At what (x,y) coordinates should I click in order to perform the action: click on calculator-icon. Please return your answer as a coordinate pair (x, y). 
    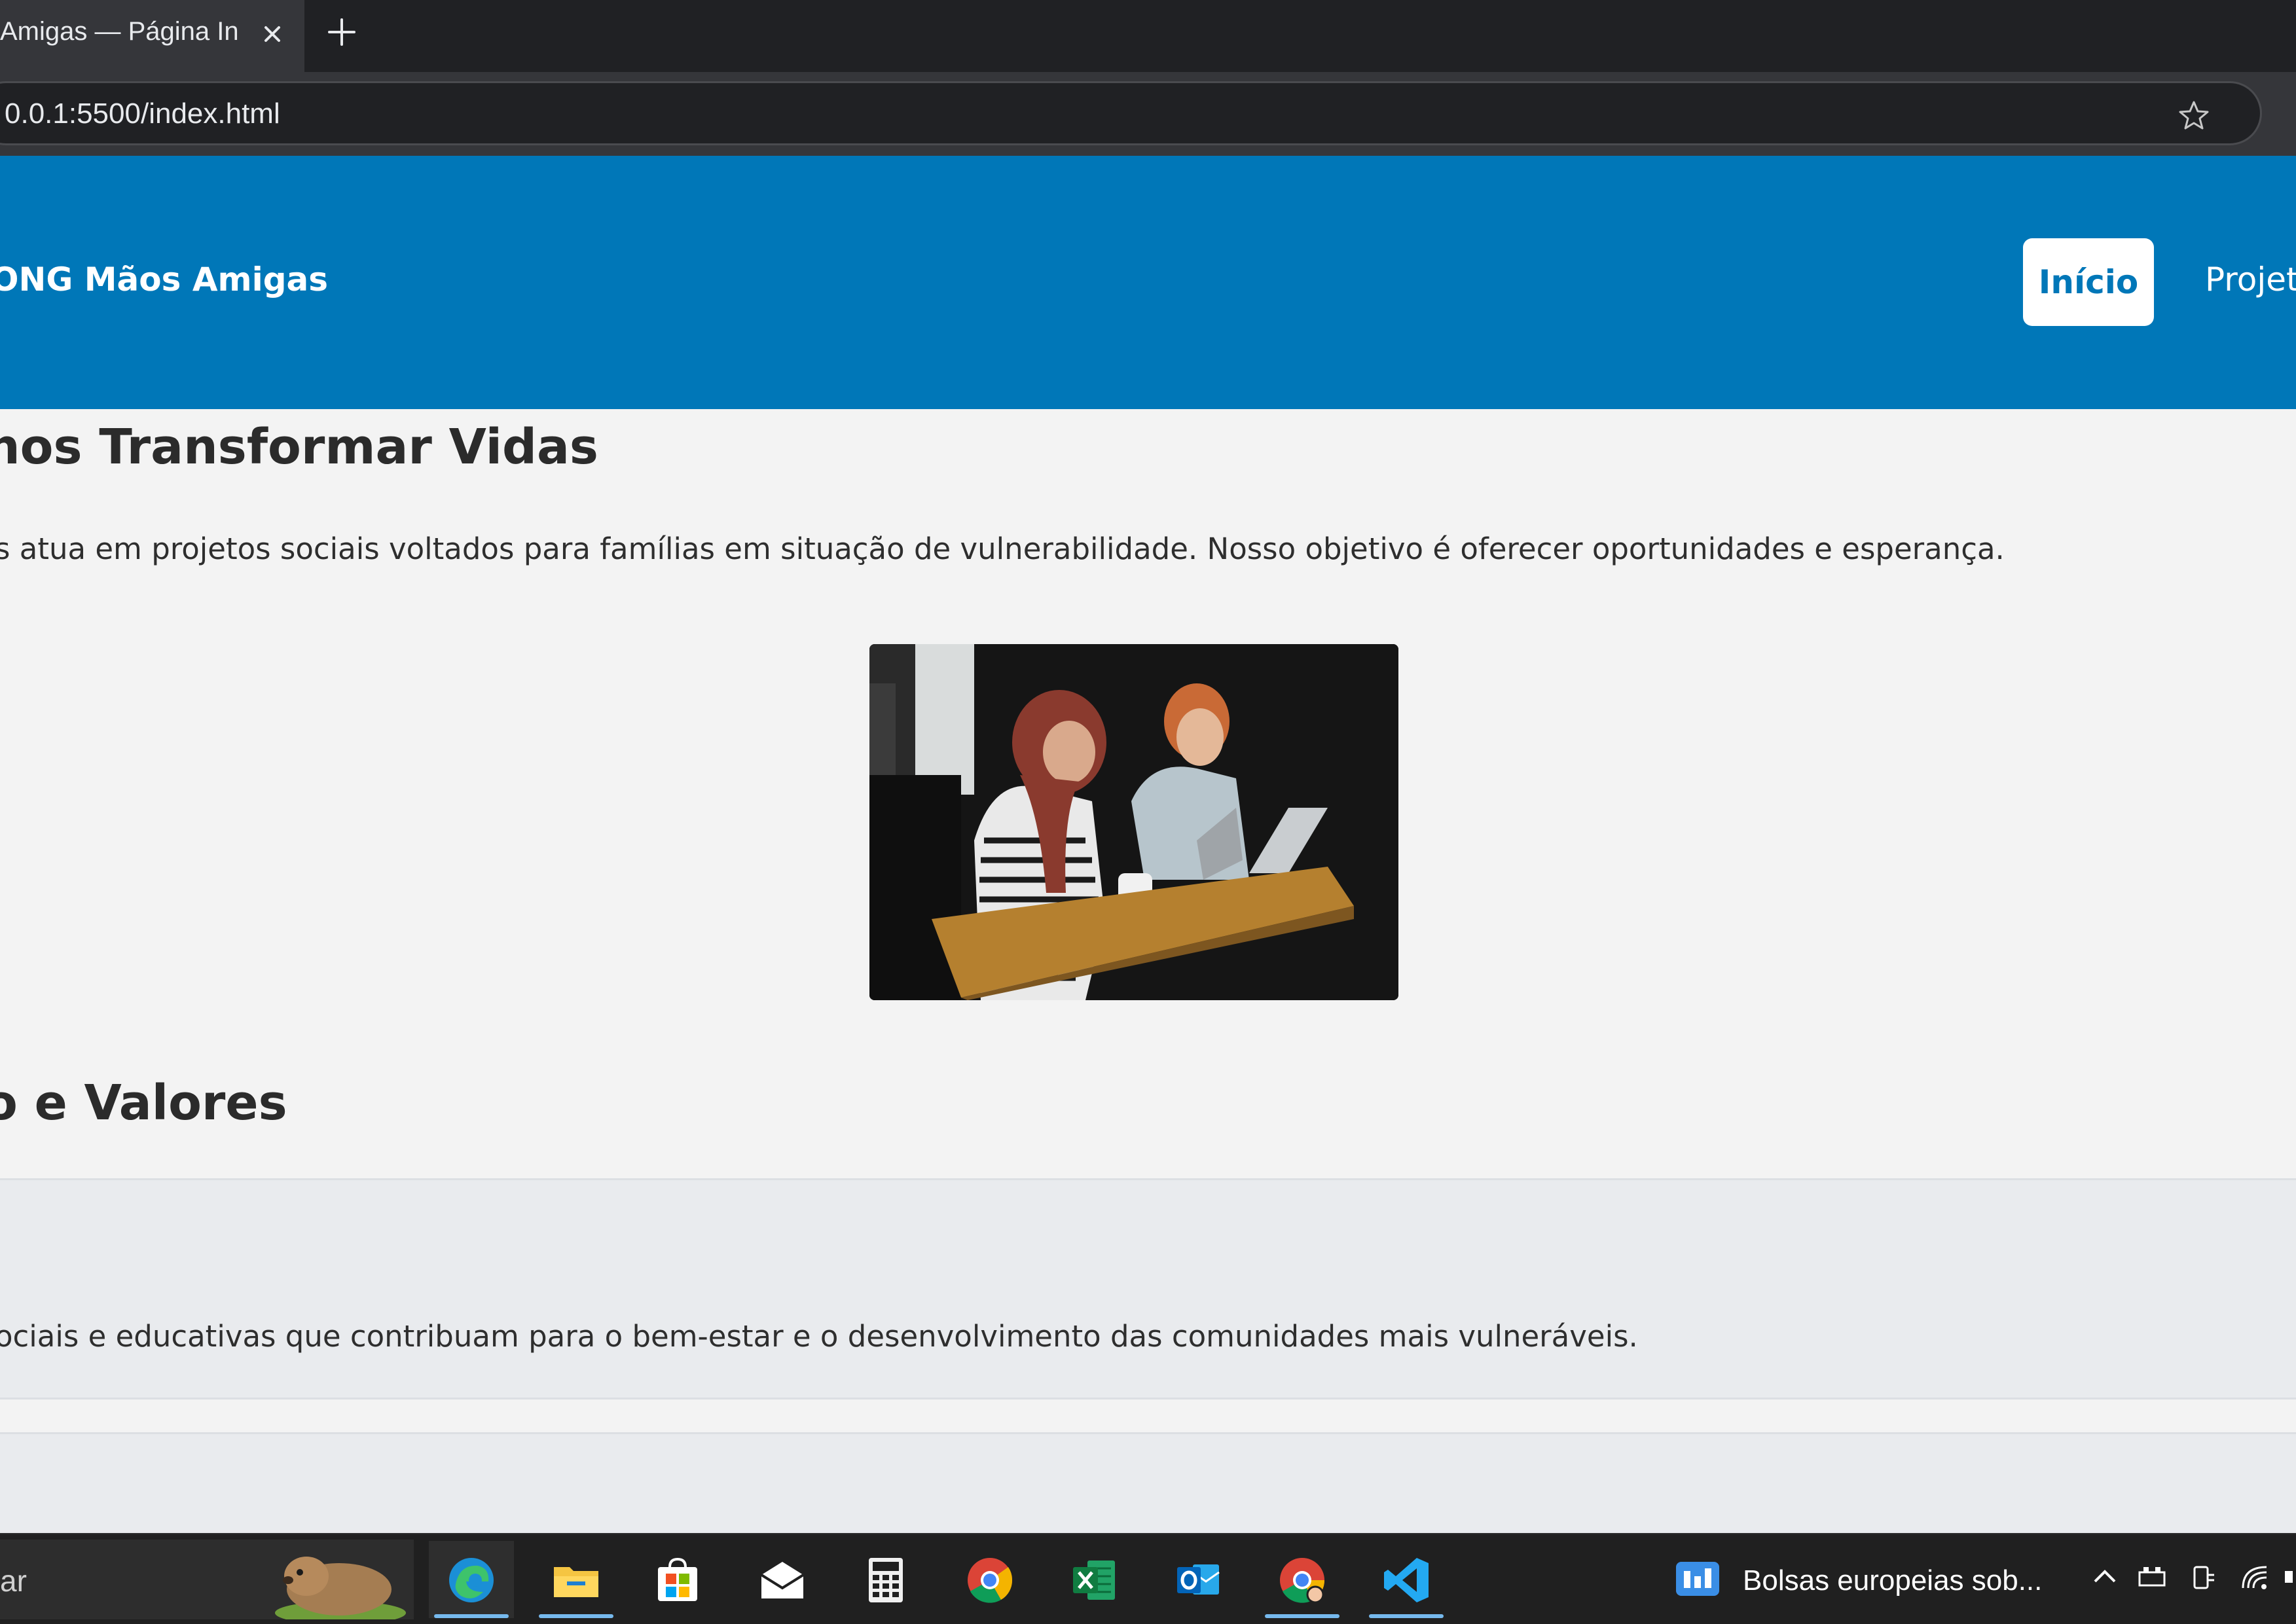
    Looking at the image, I should click on (886, 1580).